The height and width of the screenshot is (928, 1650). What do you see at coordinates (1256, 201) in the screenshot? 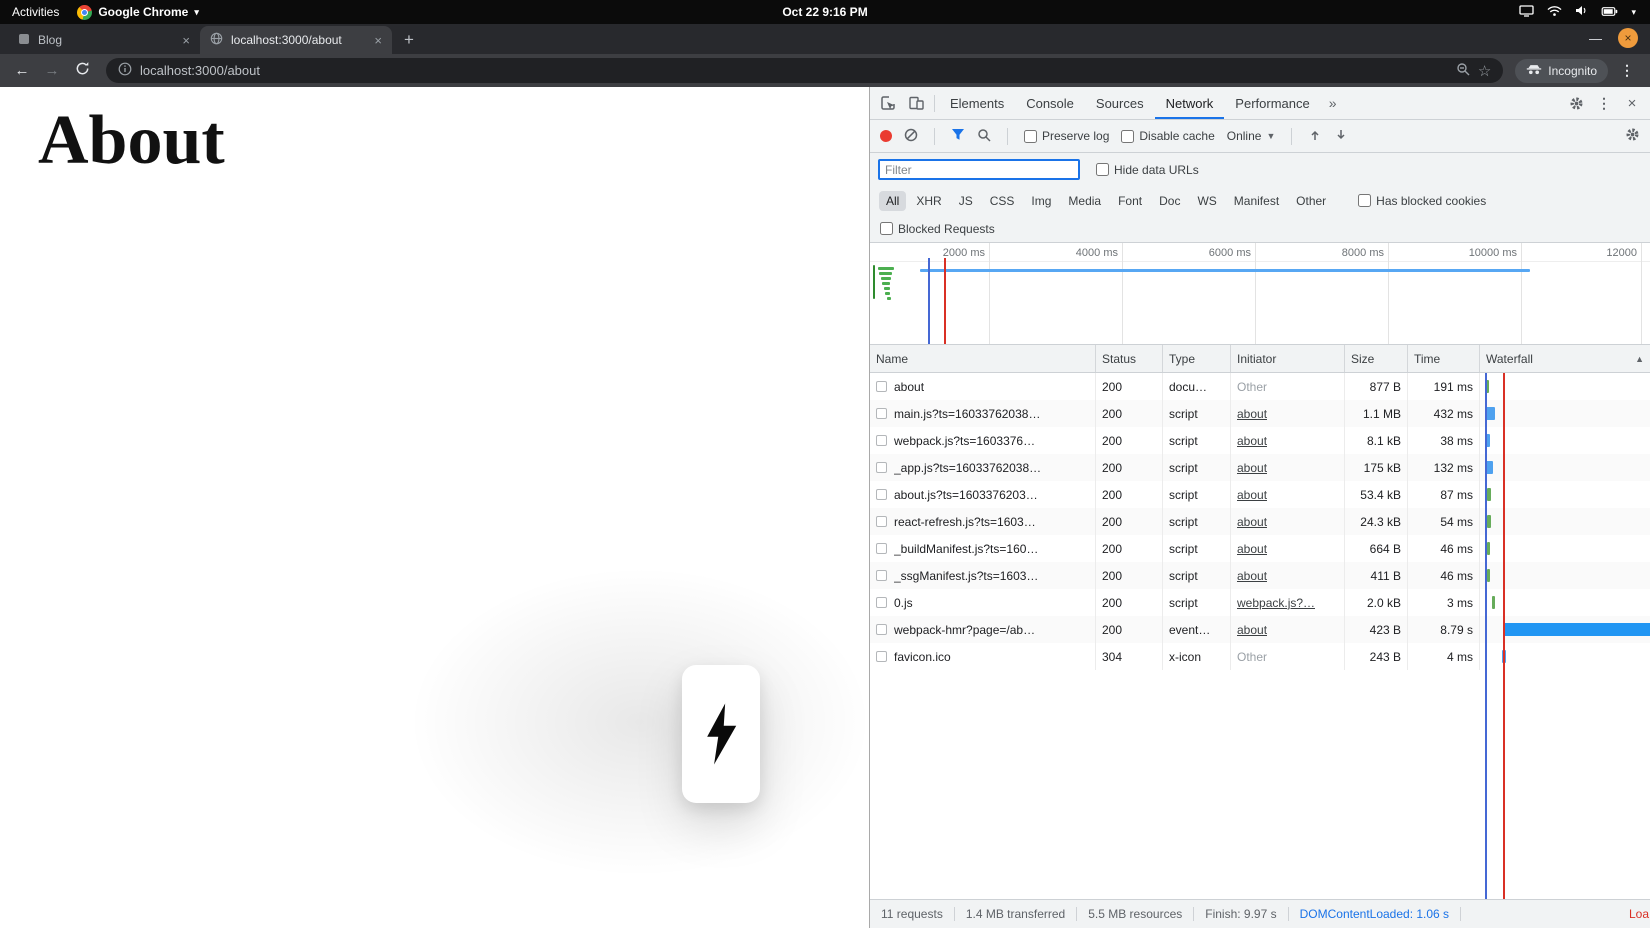
I see `filter-type-manifest: Manifest` at bounding box center [1256, 201].